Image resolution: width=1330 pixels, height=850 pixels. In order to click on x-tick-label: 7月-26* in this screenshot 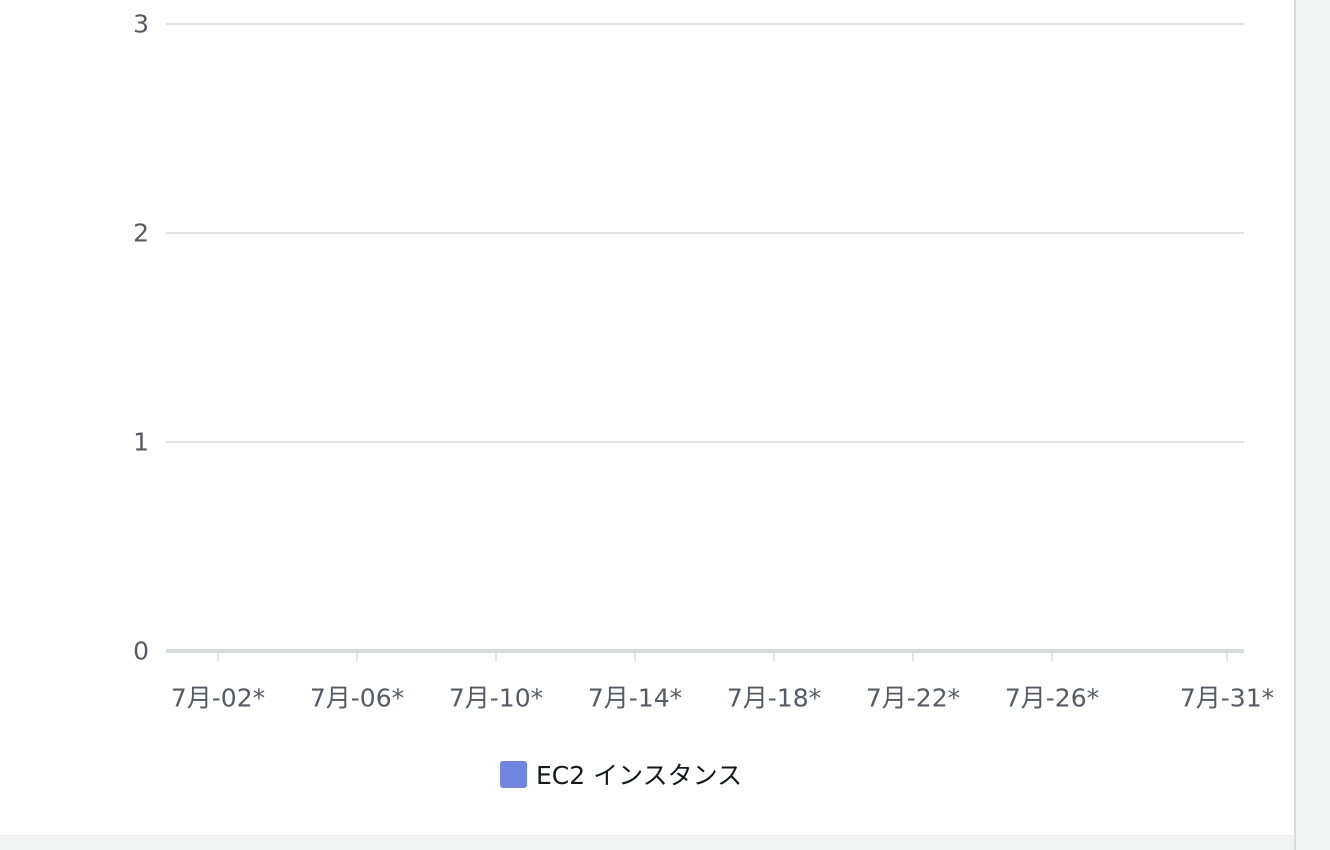, I will do `click(1052, 698)`.